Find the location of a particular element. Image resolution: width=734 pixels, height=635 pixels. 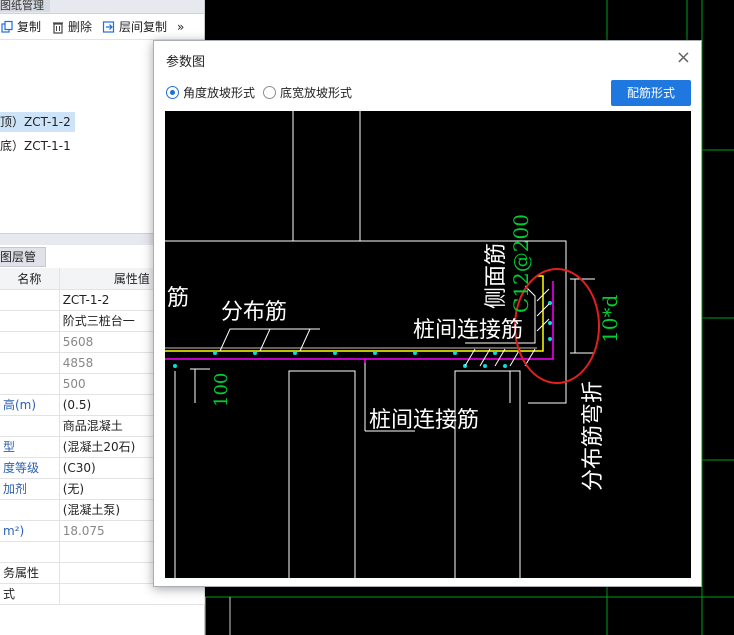

label-distribution-bend: 分布筋弯折 is located at coordinates (593, 436).